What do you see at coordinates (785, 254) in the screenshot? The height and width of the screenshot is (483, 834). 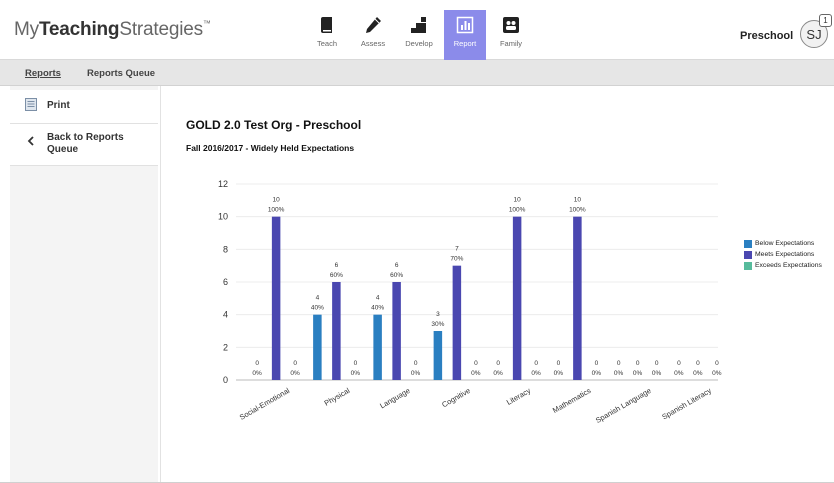 I see `legend-label-meets: Meets Expectations` at bounding box center [785, 254].